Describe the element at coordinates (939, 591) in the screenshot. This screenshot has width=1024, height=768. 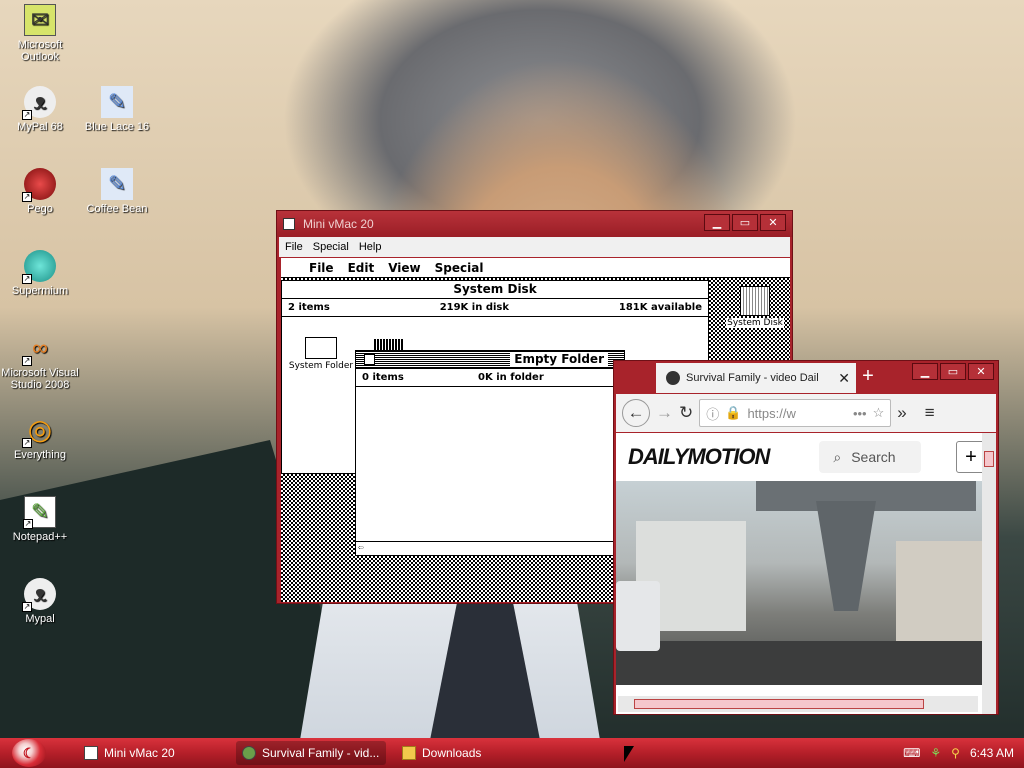
I see `video-frame-building` at that location.